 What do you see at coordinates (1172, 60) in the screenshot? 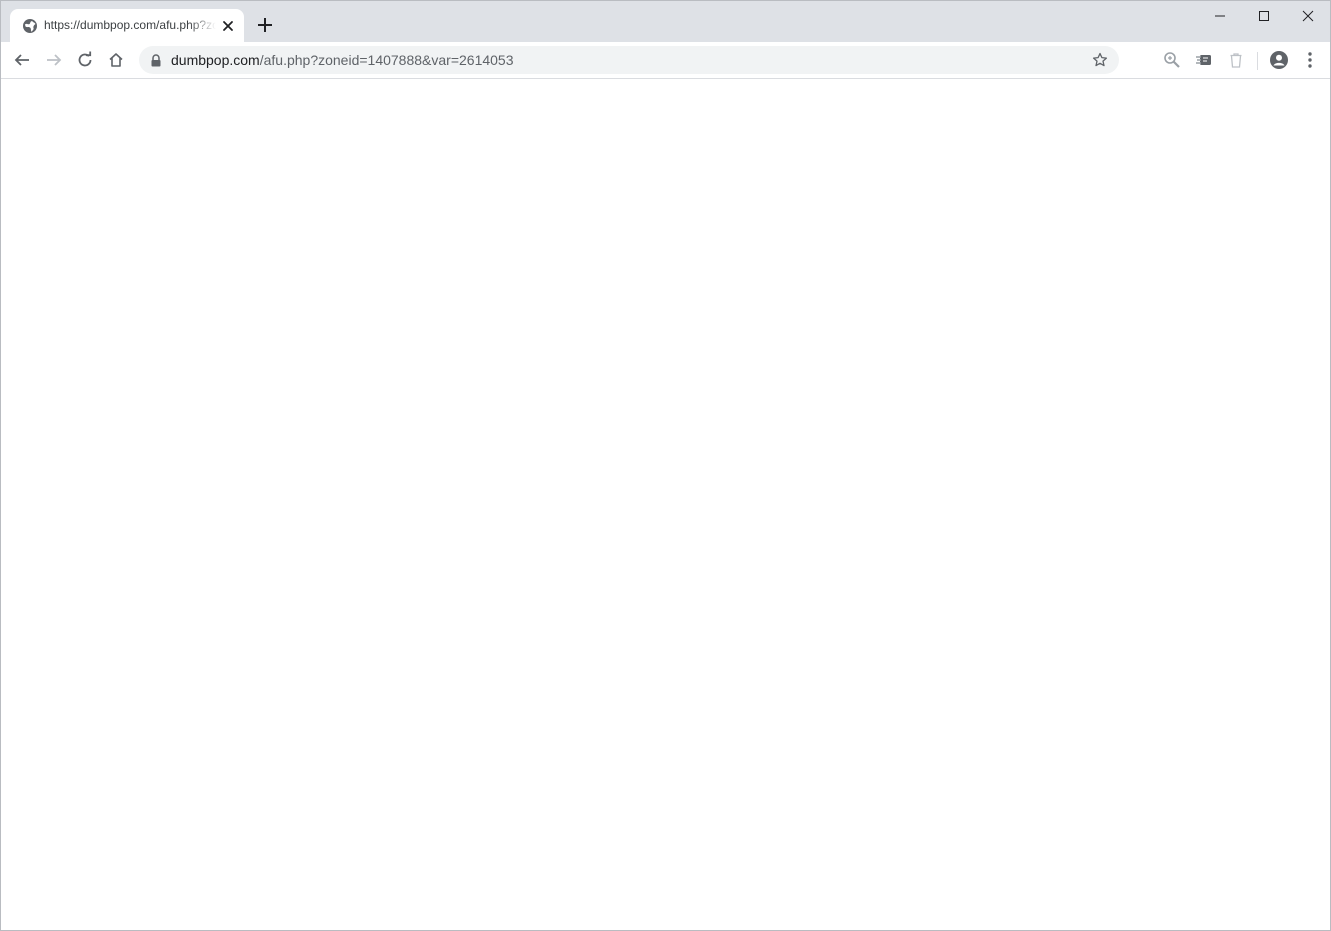
I see `zoom-extension-icon` at bounding box center [1172, 60].